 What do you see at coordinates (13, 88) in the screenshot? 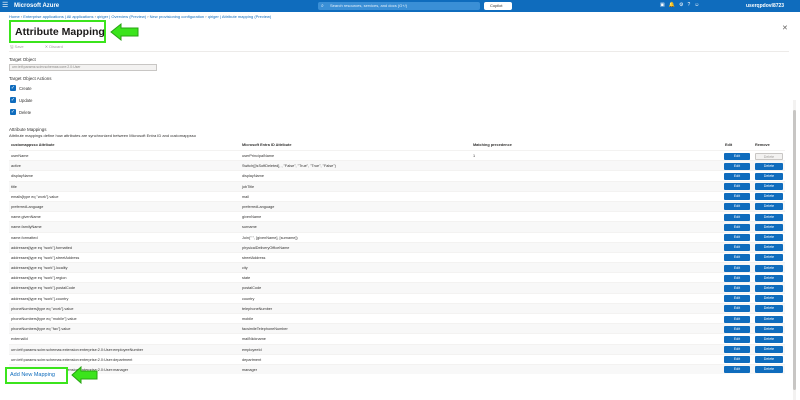
I see `create-checkbox: ✓` at bounding box center [13, 88].